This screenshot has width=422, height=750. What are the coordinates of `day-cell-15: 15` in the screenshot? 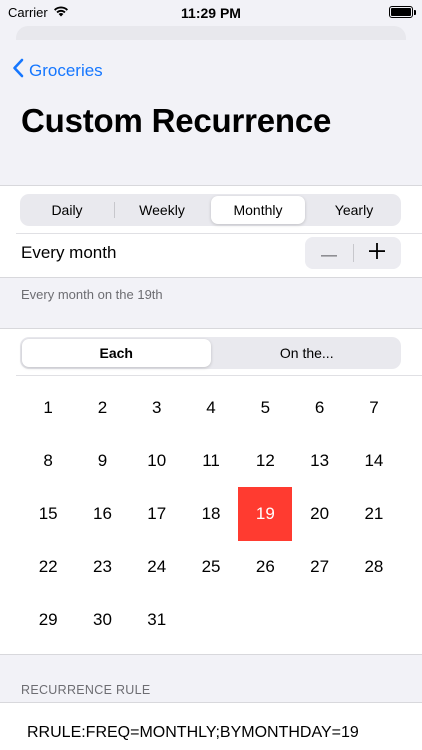 It's located at (48, 513).